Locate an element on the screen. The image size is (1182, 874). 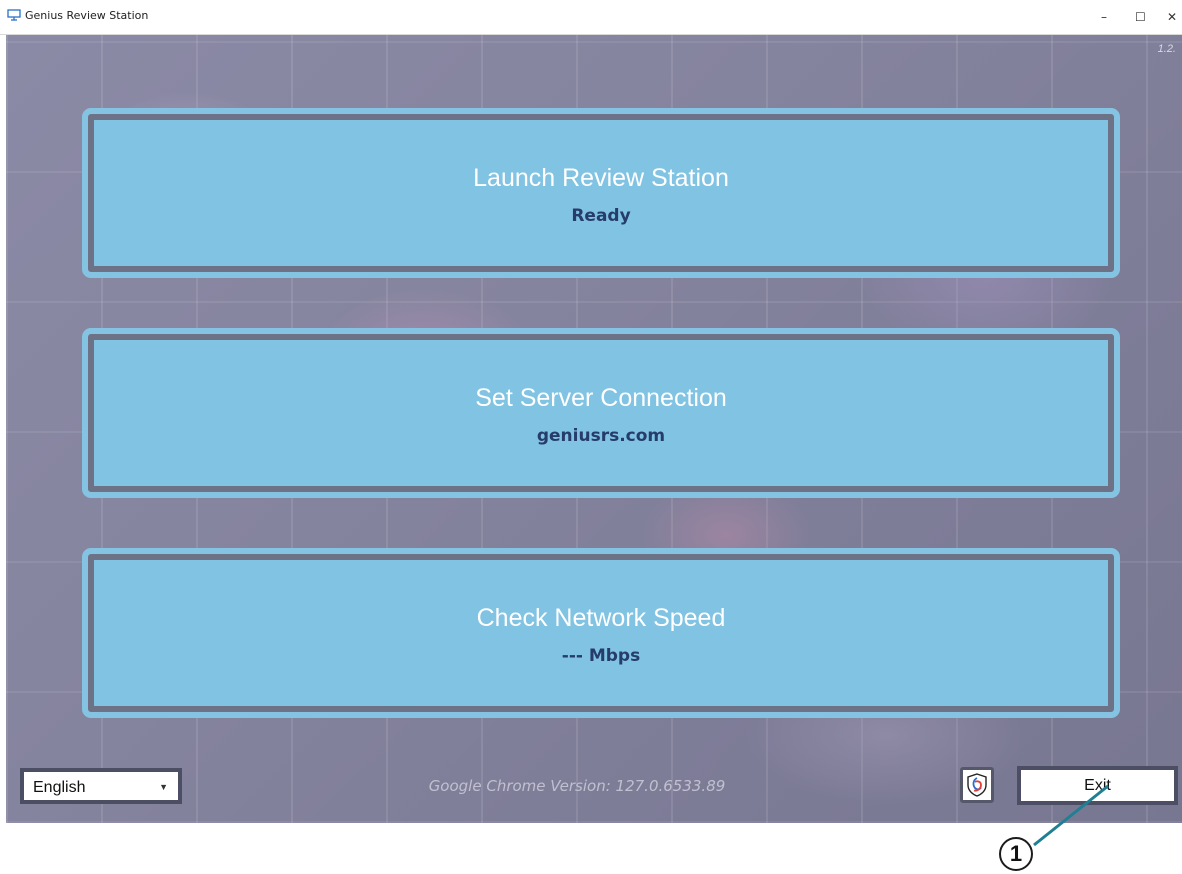
callout-leader-line is located at coordinates (1071, 815).